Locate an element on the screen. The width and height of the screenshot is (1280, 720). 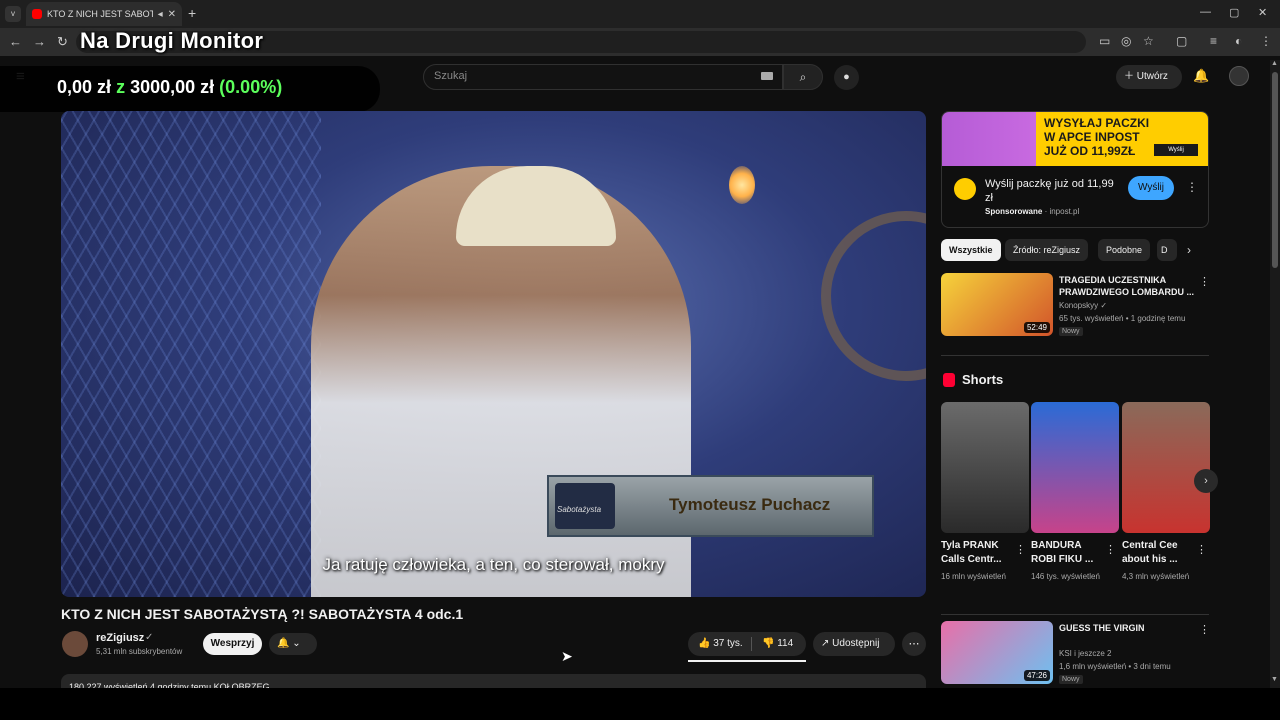
maximize-button: ▢ is located at coordinates (1234, 12).